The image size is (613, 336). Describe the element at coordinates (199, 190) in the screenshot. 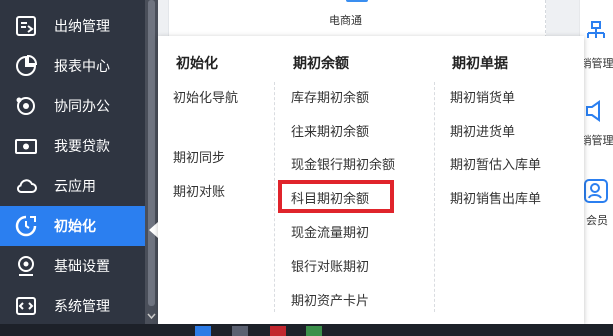

I see `menu-item-opening-reconcile: 期初对账` at that location.